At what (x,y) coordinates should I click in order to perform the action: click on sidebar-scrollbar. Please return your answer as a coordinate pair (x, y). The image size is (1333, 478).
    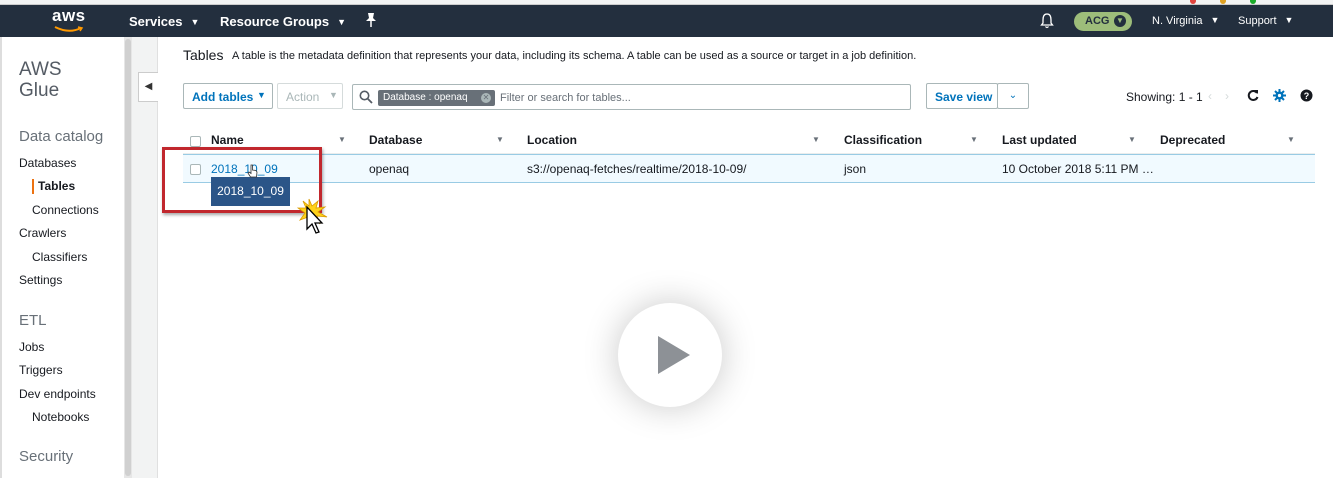
    Looking at the image, I should click on (128, 257).